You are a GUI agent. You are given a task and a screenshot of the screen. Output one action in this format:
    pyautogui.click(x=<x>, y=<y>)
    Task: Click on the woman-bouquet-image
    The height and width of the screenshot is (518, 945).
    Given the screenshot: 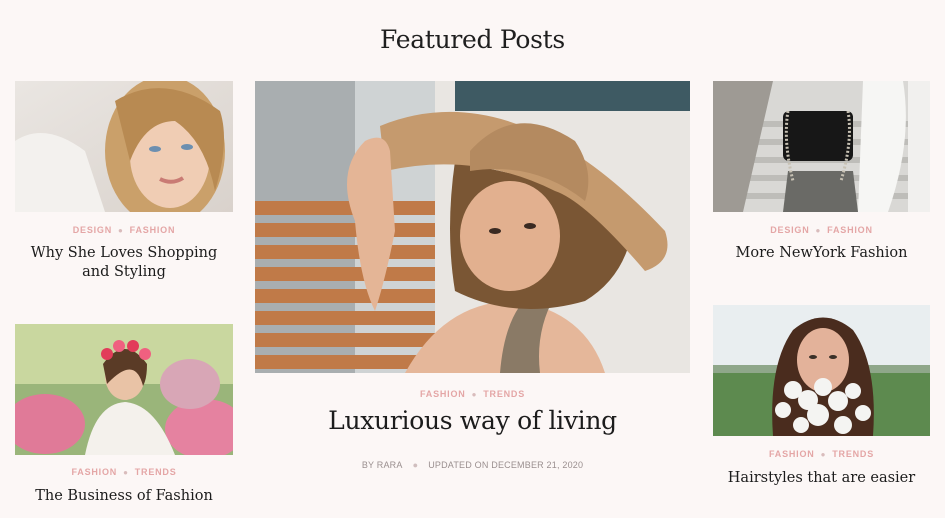 What is the action you would take?
    pyautogui.click(x=821, y=370)
    